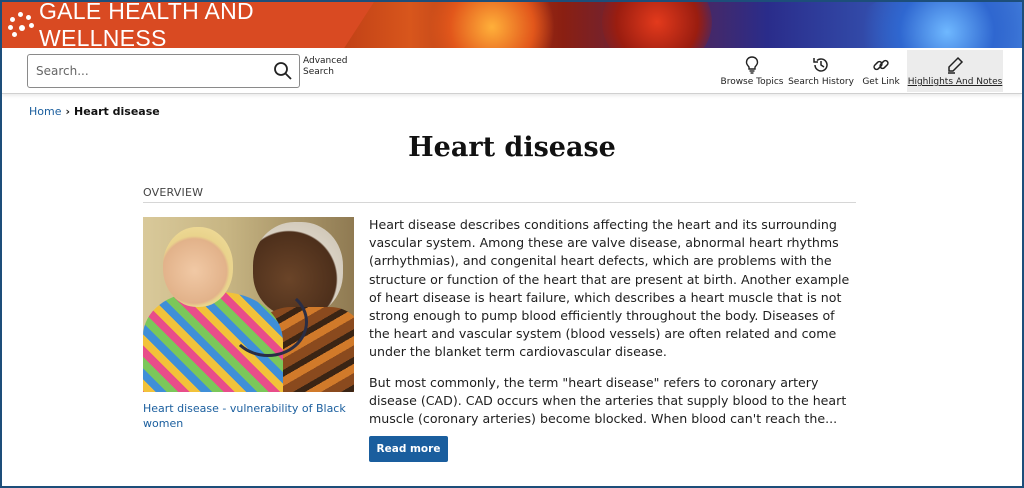 This screenshot has height=488, width=1024. I want to click on lightbulb-icon, so click(752, 65).